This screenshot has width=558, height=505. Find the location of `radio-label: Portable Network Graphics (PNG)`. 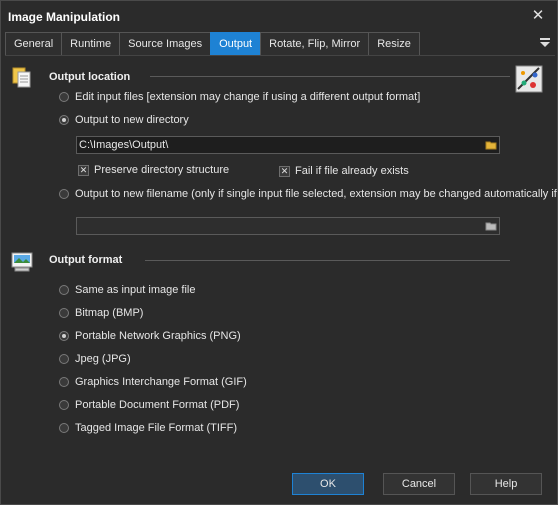

radio-label: Portable Network Graphics (PNG) is located at coordinates (158, 336).